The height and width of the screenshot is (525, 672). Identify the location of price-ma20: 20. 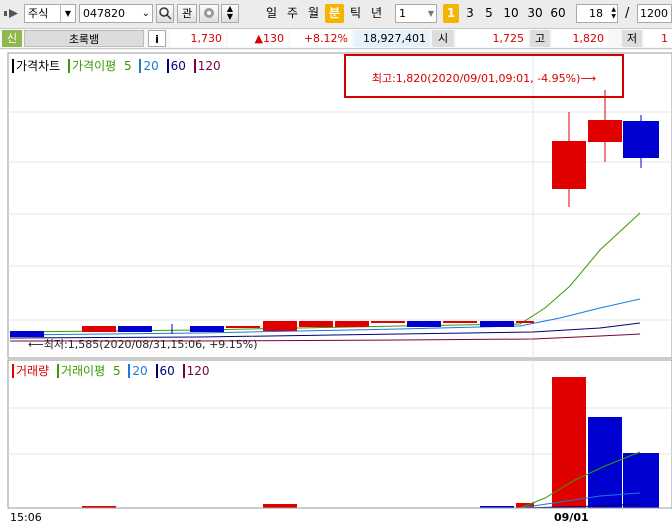
(149, 66).